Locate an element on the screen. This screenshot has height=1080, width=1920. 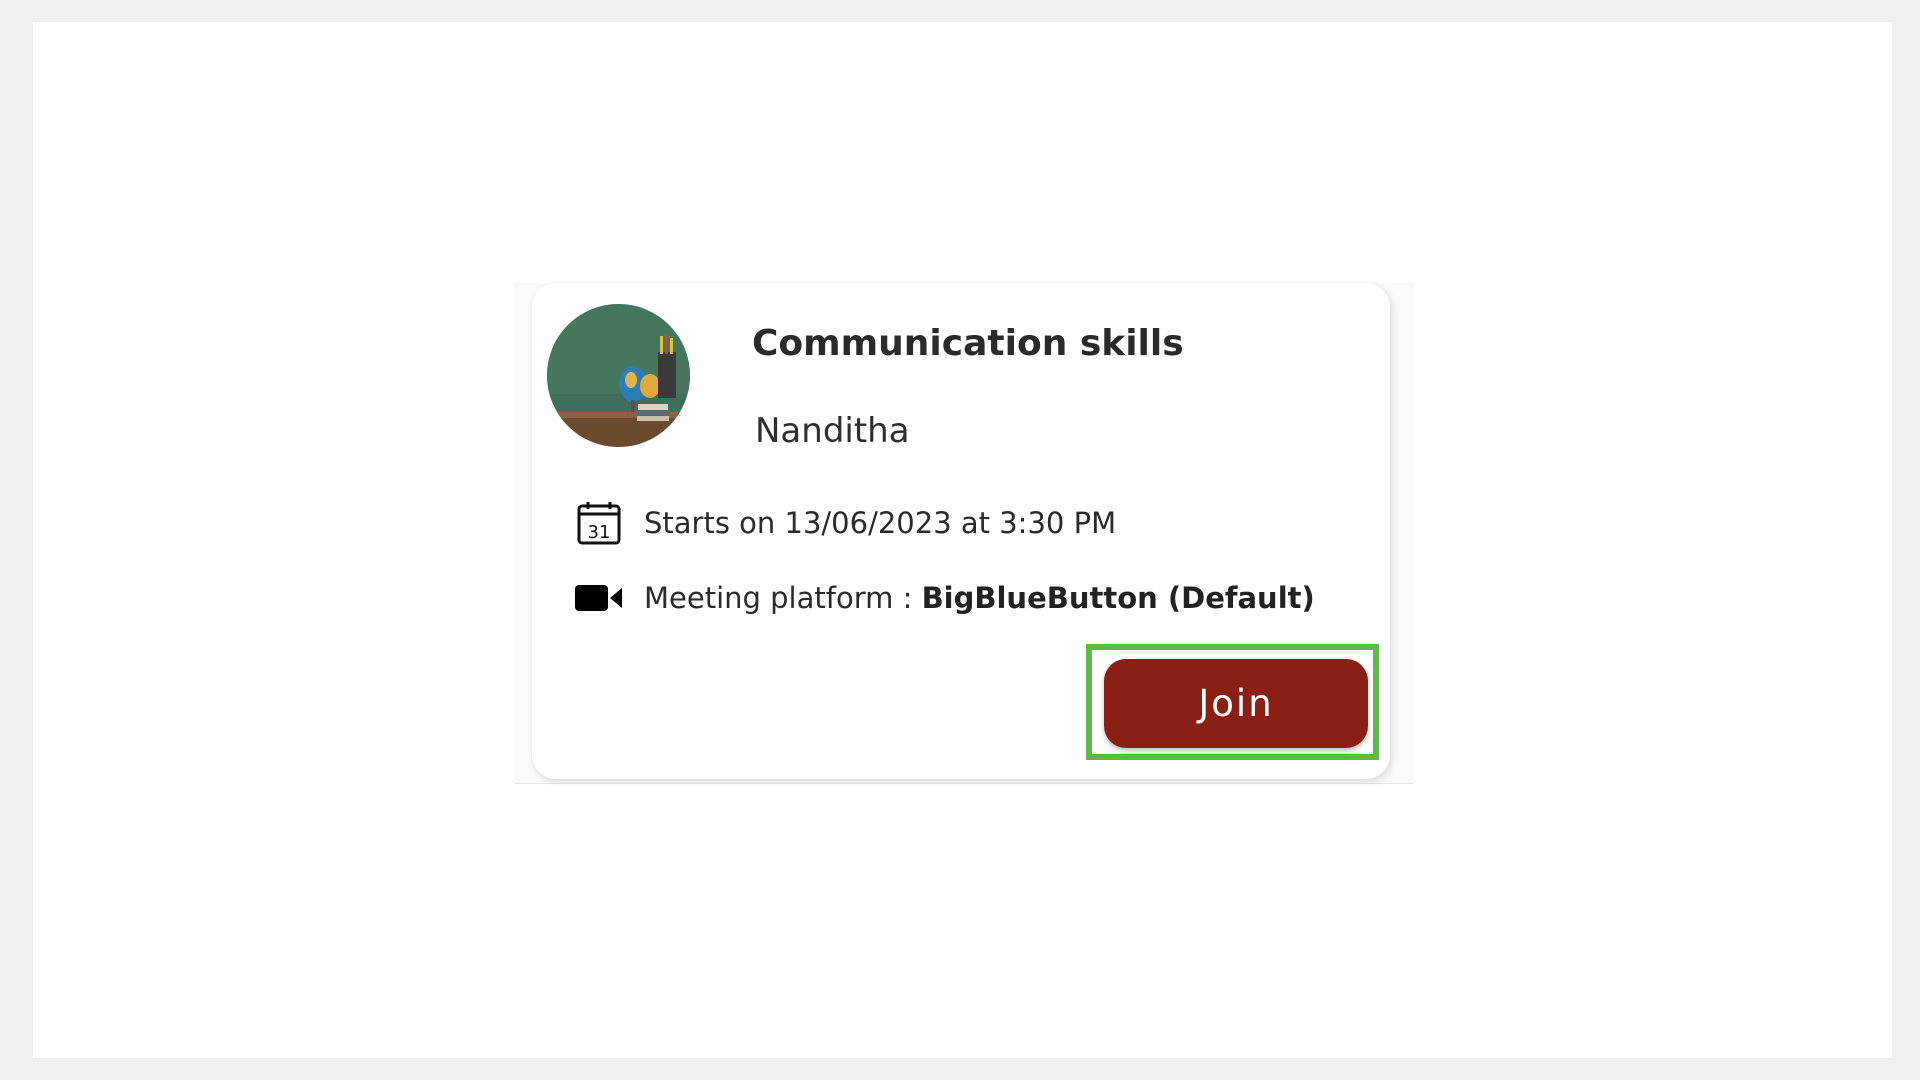
calendar-day: 31 is located at coordinates (599, 532).